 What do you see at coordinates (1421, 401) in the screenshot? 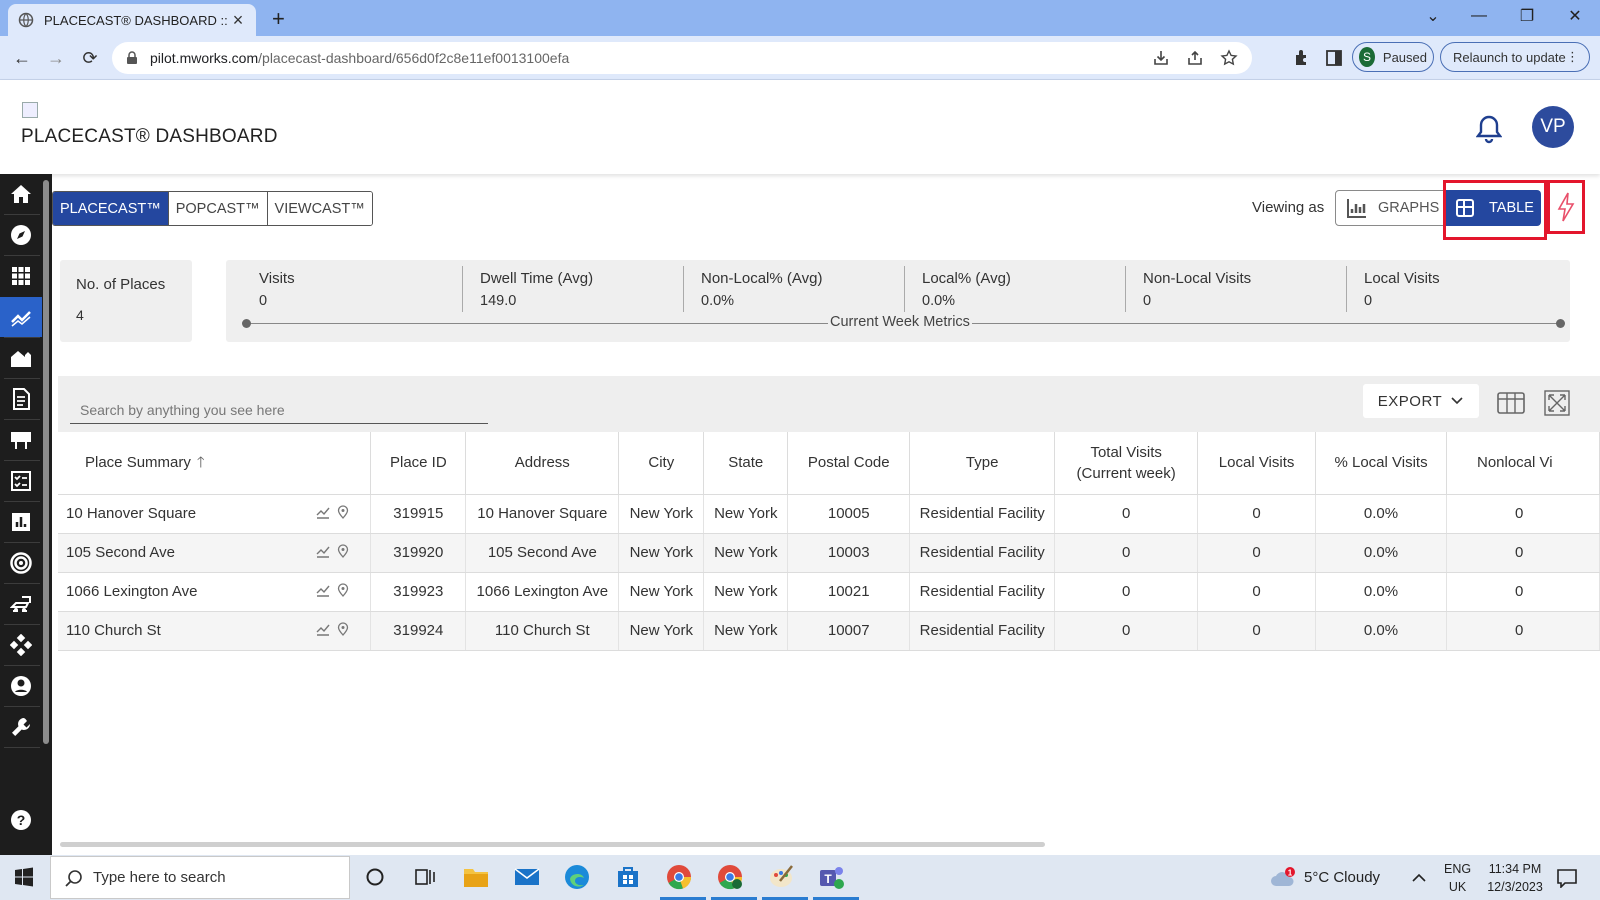
I see `export-button: EXPORT` at bounding box center [1421, 401].